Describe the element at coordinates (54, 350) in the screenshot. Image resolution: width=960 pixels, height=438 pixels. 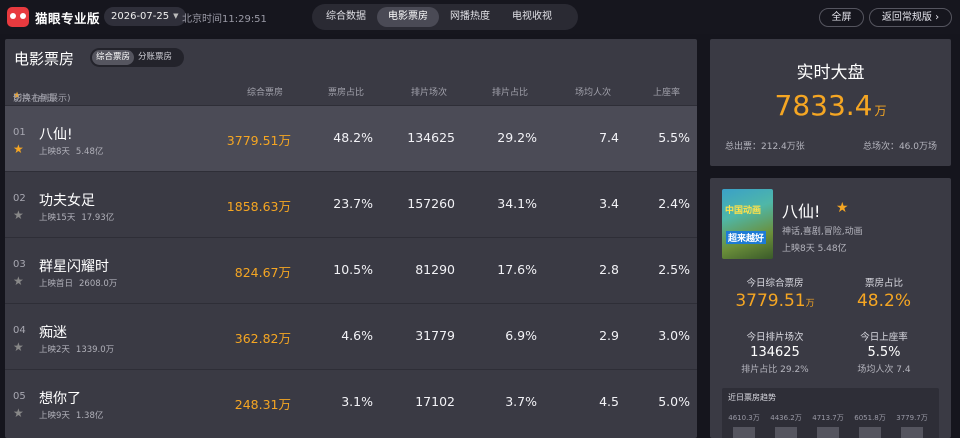
I see `row-days: 上映2天` at that location.